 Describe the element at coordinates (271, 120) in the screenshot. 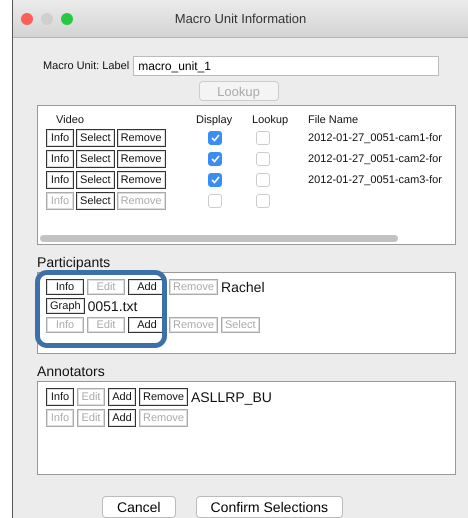

I see `column-header: Lookup` at that location.